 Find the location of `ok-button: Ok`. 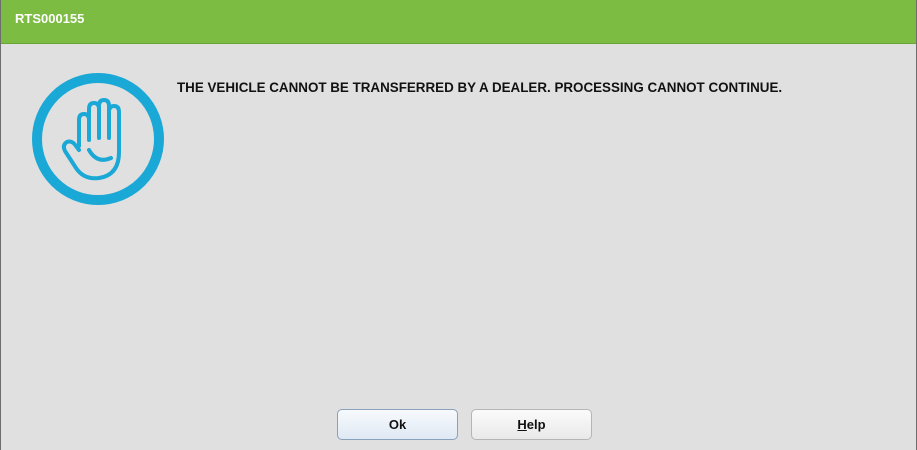

ok-button: Ok is located at coordinates (397, 424).